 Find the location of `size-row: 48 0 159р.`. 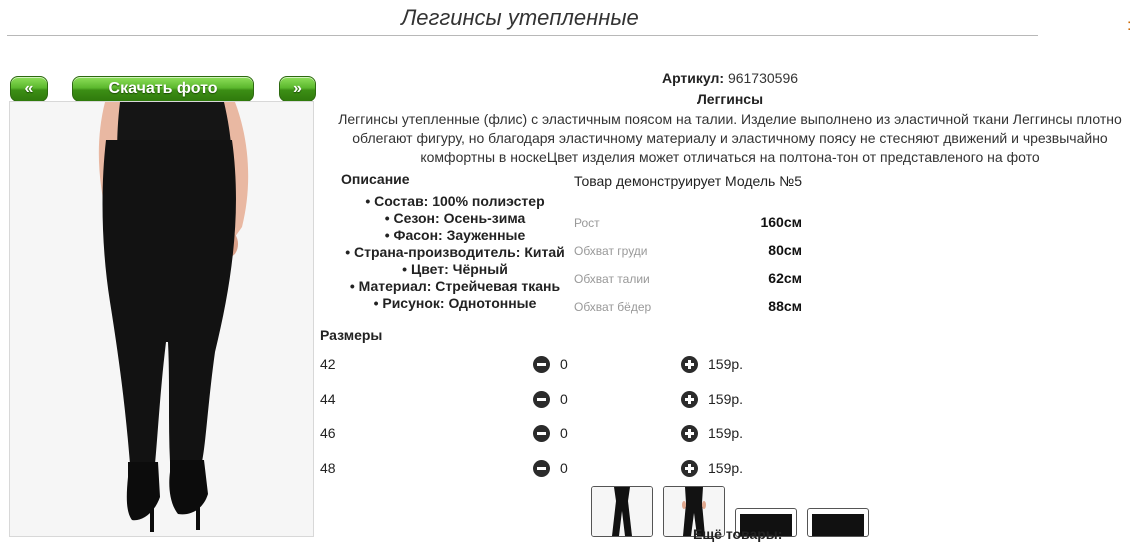

size-row: 48 0 159р. is located at coordinates (550, 470).